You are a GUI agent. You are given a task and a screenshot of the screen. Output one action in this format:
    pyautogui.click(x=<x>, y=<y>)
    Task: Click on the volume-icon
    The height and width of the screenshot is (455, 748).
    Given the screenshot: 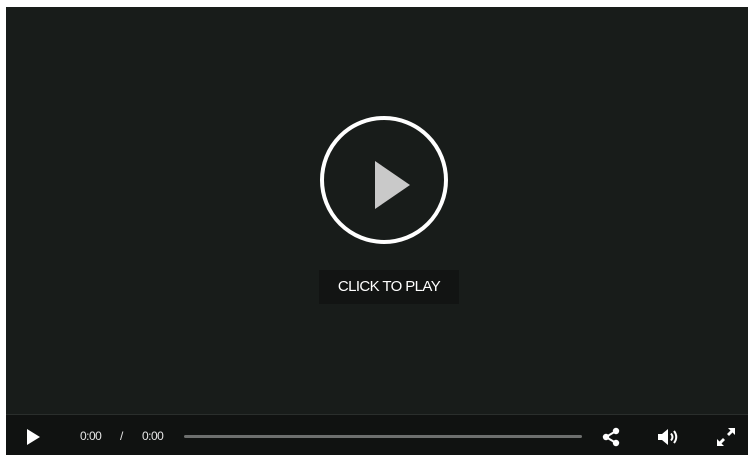 What is the action you would take?
    pyautogui.click(x=668, y=437)
    